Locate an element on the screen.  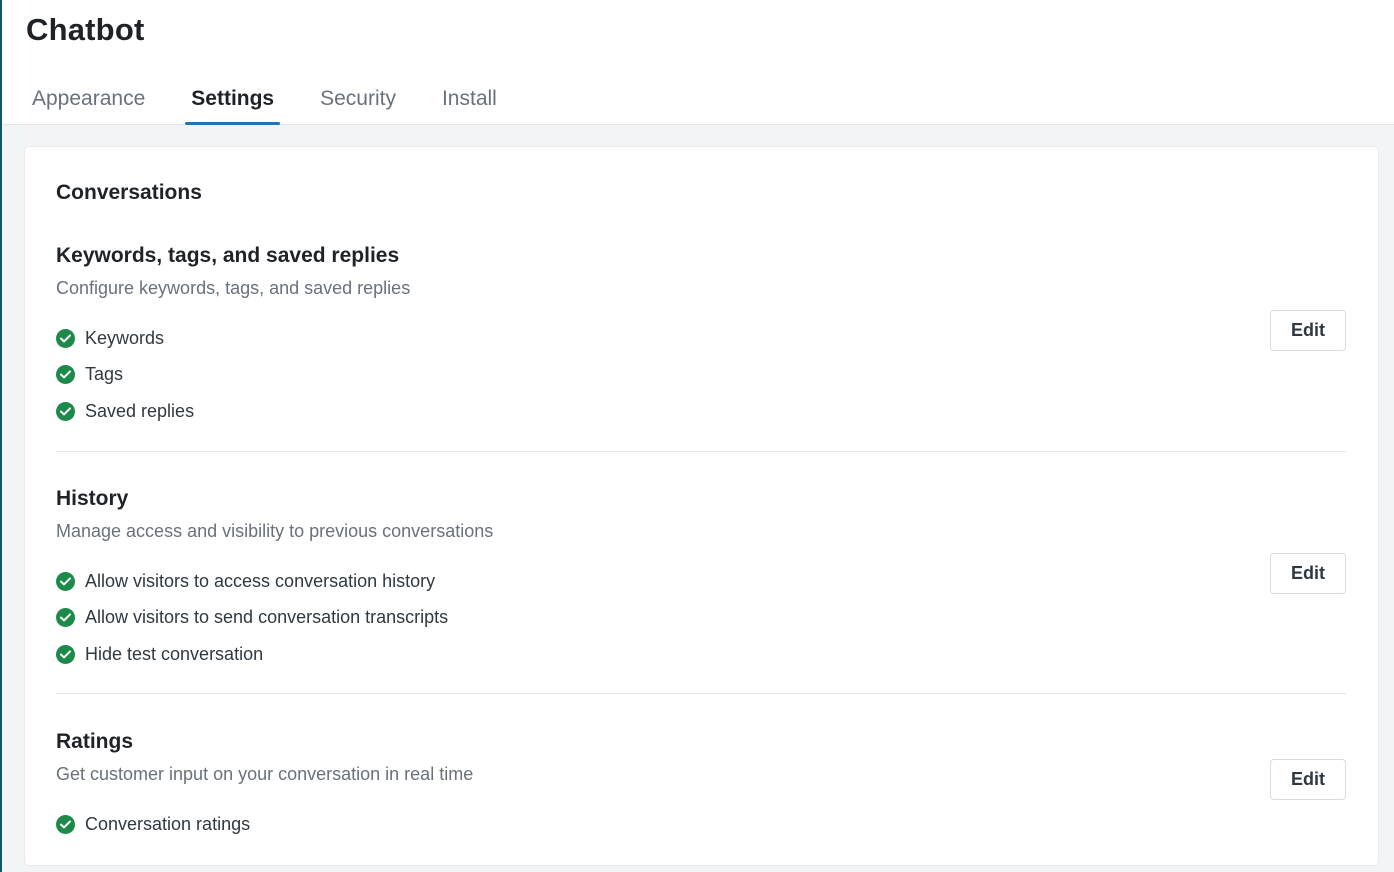
feature-item: Saved replies is located at coordinates (701, 411).